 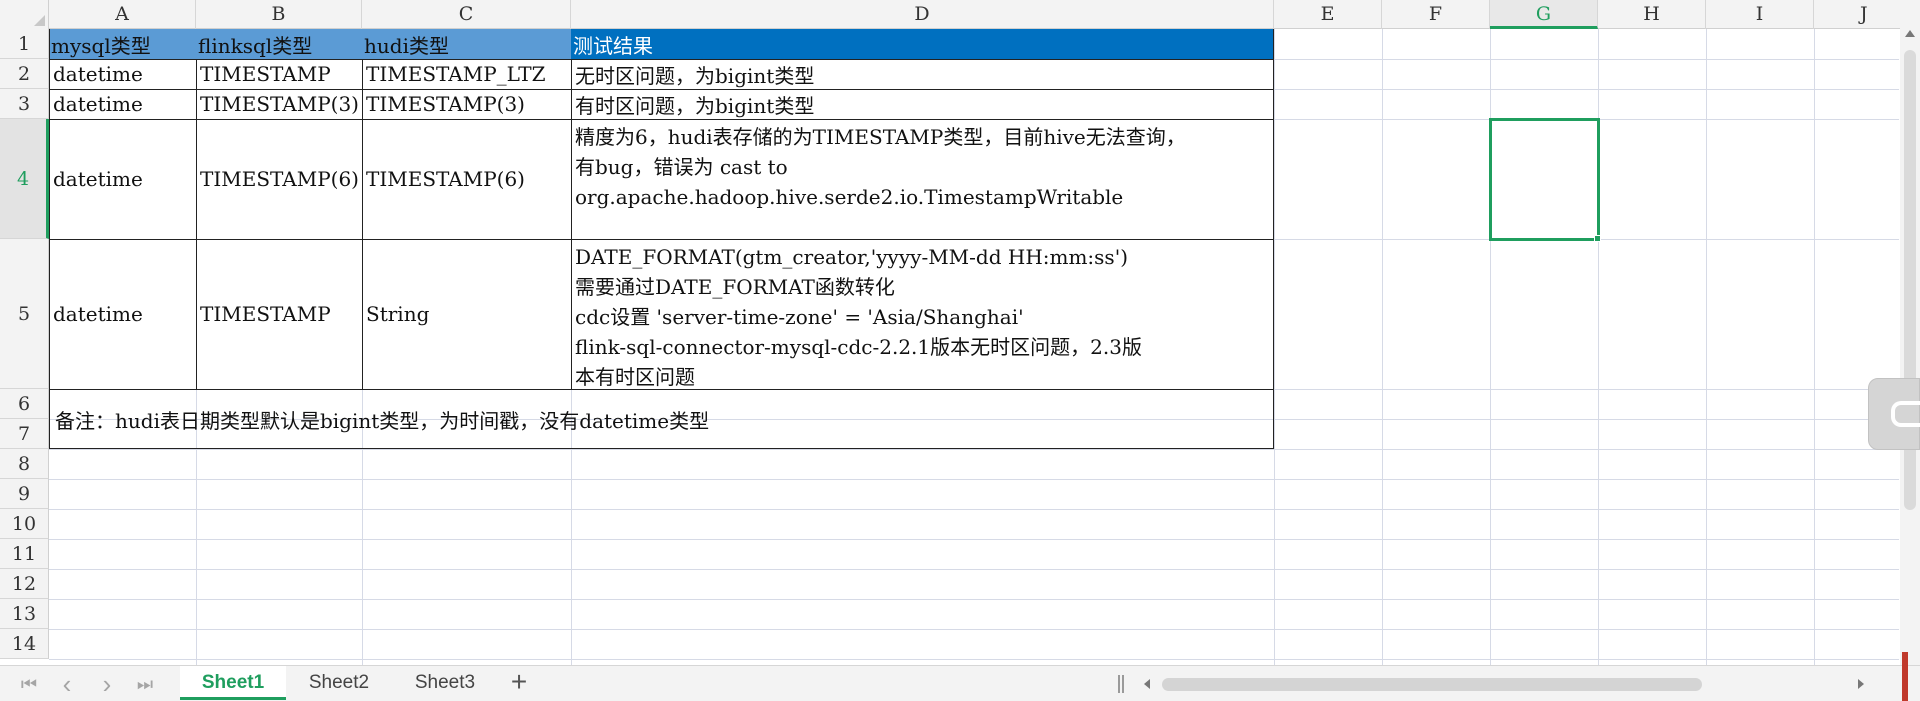 I want to click on column-header-g: G, so click(x=1544, y=14).